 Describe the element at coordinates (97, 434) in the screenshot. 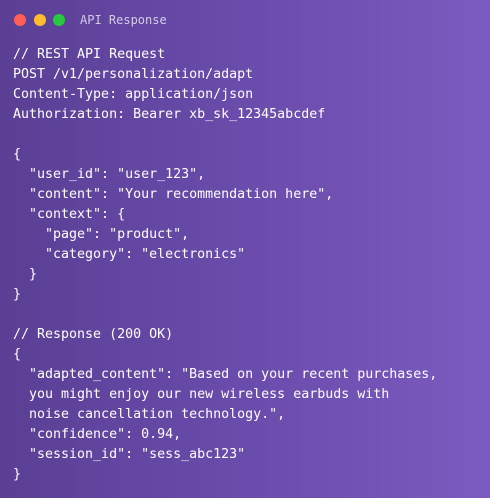

I see `code-line: "confidence": 0.94,` at that location.